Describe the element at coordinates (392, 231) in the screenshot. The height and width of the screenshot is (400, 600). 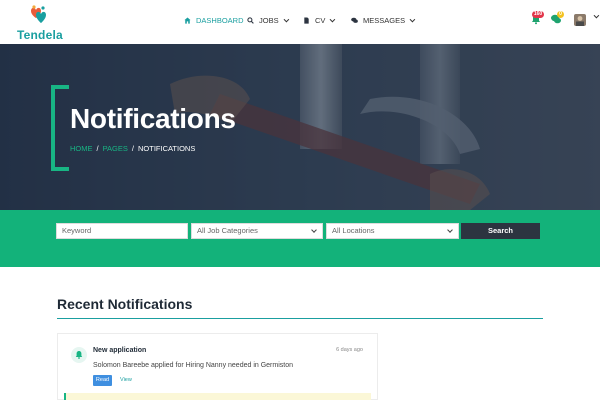
I see `location-select: All Locations` at that location.